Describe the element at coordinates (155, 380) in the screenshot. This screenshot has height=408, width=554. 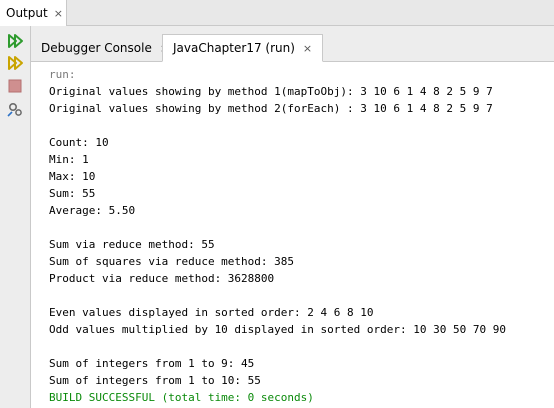
I see `console-line: Sum of integers from 1 to 10: 55` at that location.